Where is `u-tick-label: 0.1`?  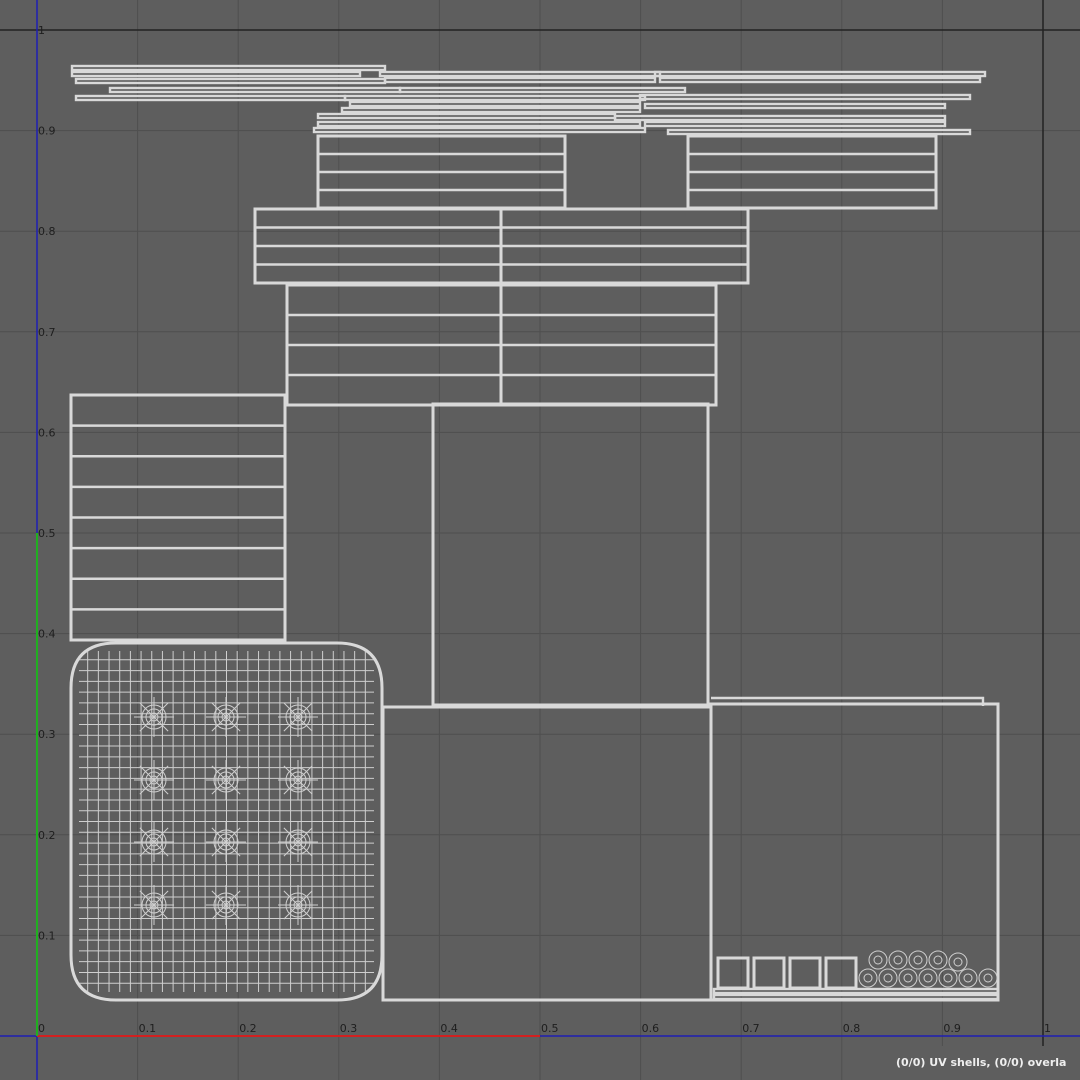
u-tick-label: 0.1 is located at coordinates (148, 1028).